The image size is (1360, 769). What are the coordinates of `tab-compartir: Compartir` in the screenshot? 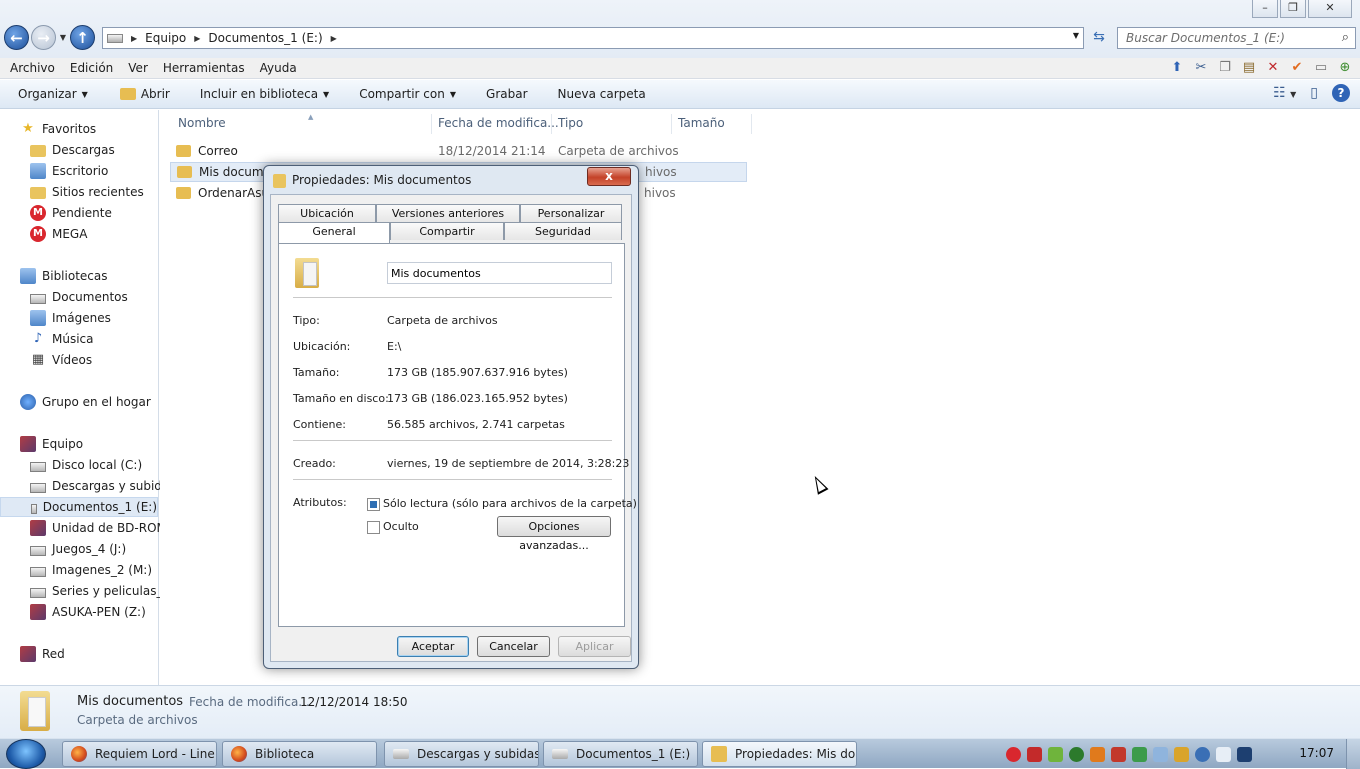 It's located at (447, 231).